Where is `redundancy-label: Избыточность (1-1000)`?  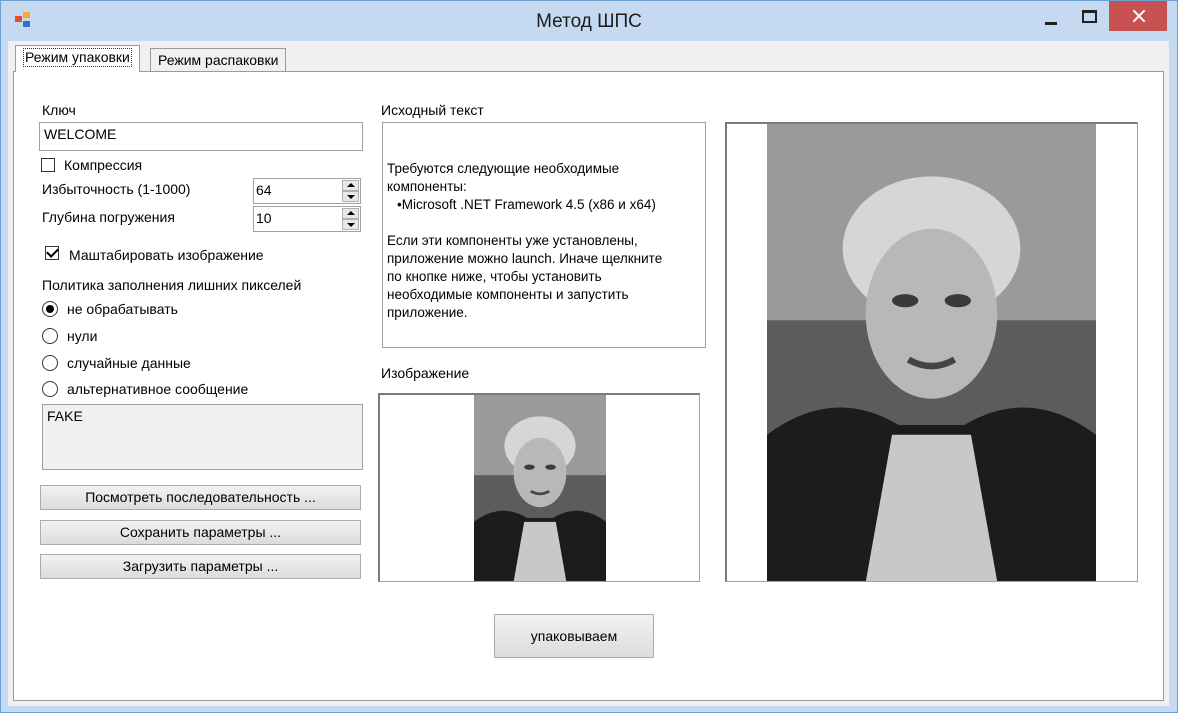
redundancy-label: Избыточность (1-1000) is located at coordinates (116, 189).